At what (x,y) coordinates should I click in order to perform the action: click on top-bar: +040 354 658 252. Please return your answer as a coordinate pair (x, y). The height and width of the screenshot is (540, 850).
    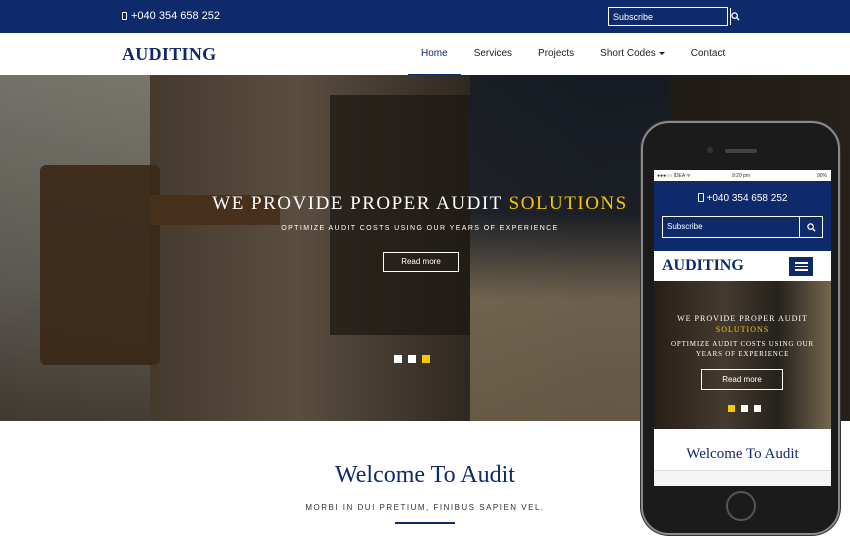
    Looking at the image, I should click on (425, 16).